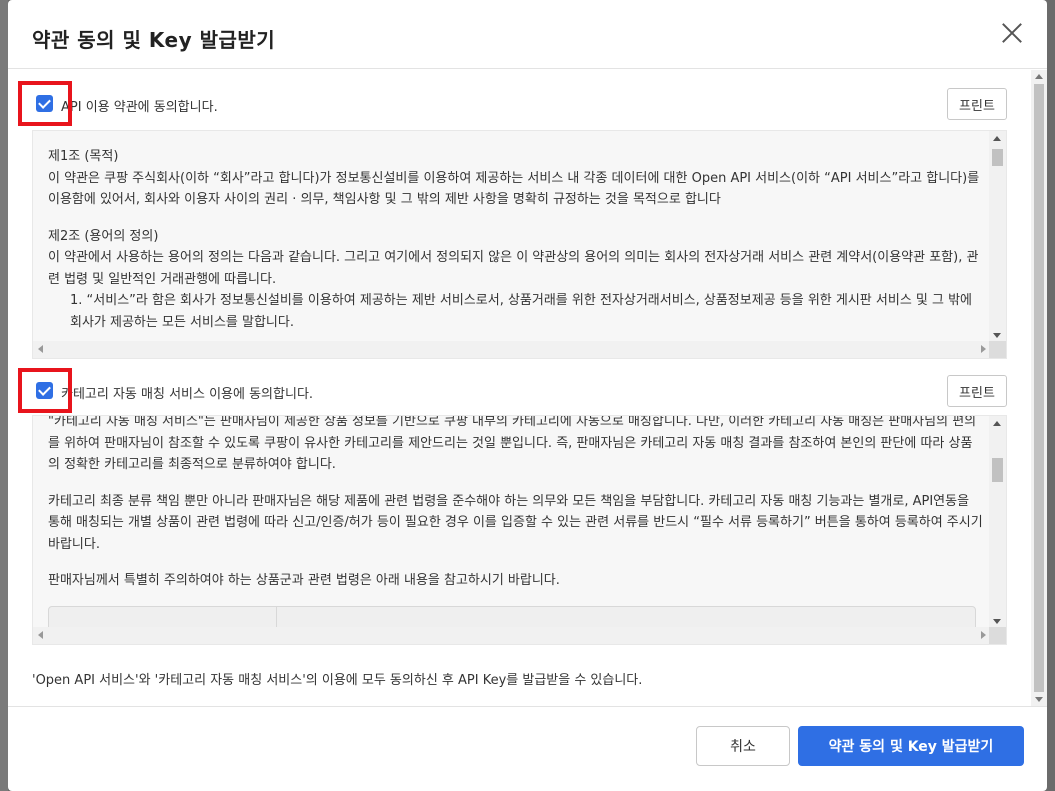  Describe the element at coordinates (527, 748) in the screenshot. I see `dialog-footer: 취소 약관 동의 및 Key 발급받기` at that location.